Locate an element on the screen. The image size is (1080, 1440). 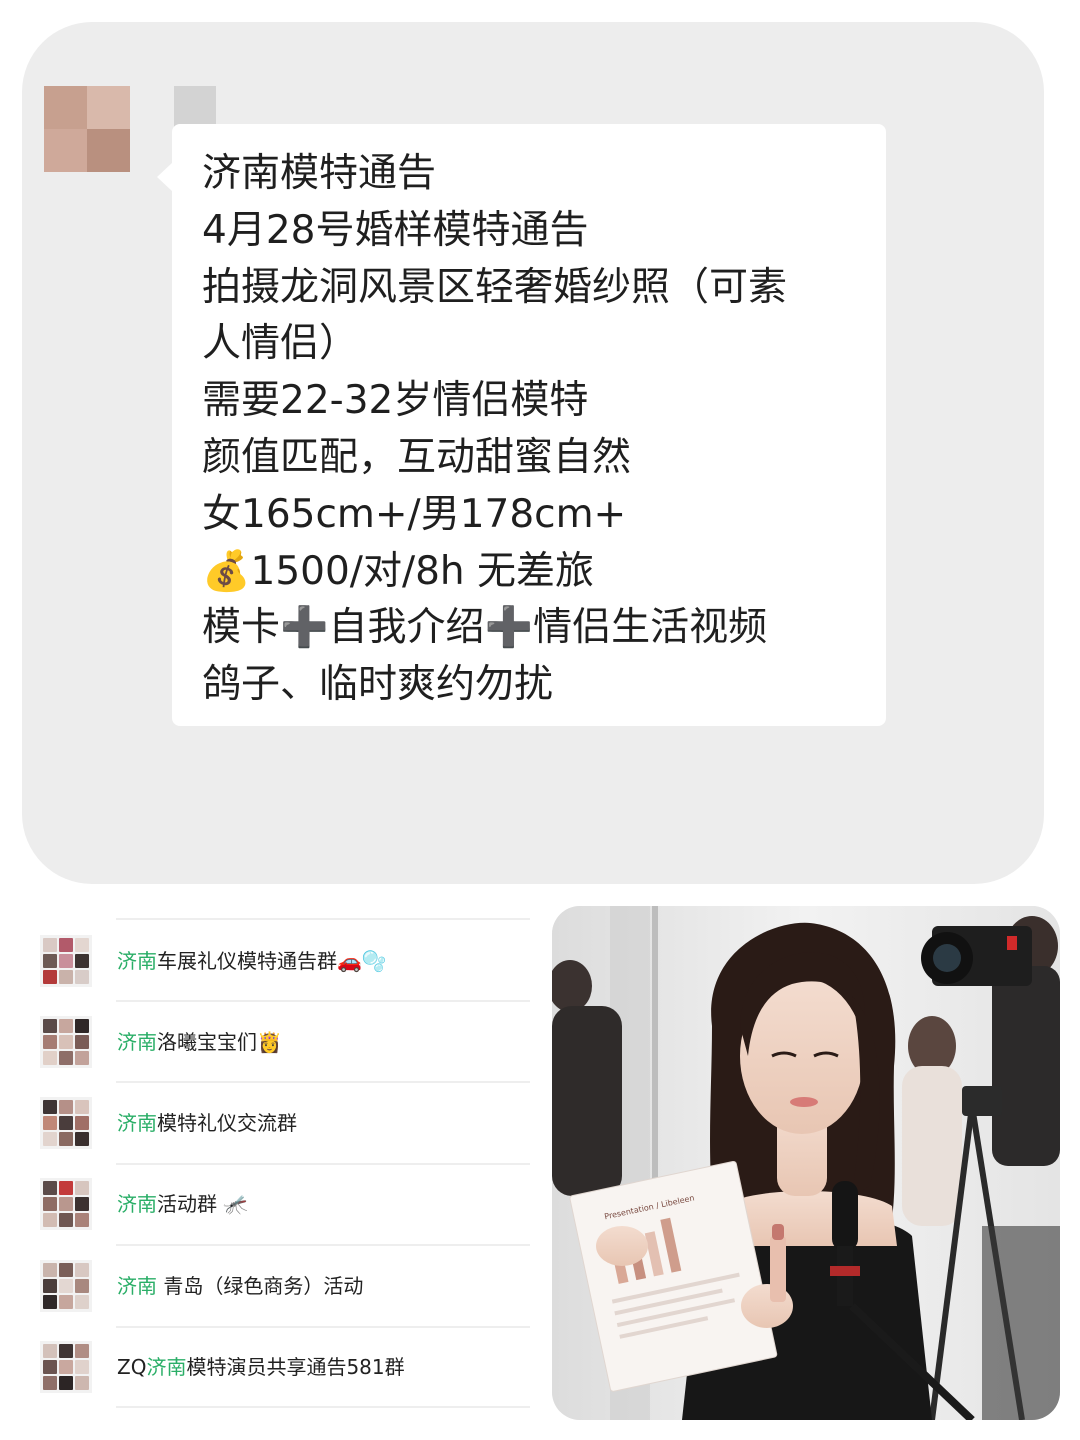
message-line: 颜值匹配，互动甜蜜自然 is located at coordinates (417, 457).